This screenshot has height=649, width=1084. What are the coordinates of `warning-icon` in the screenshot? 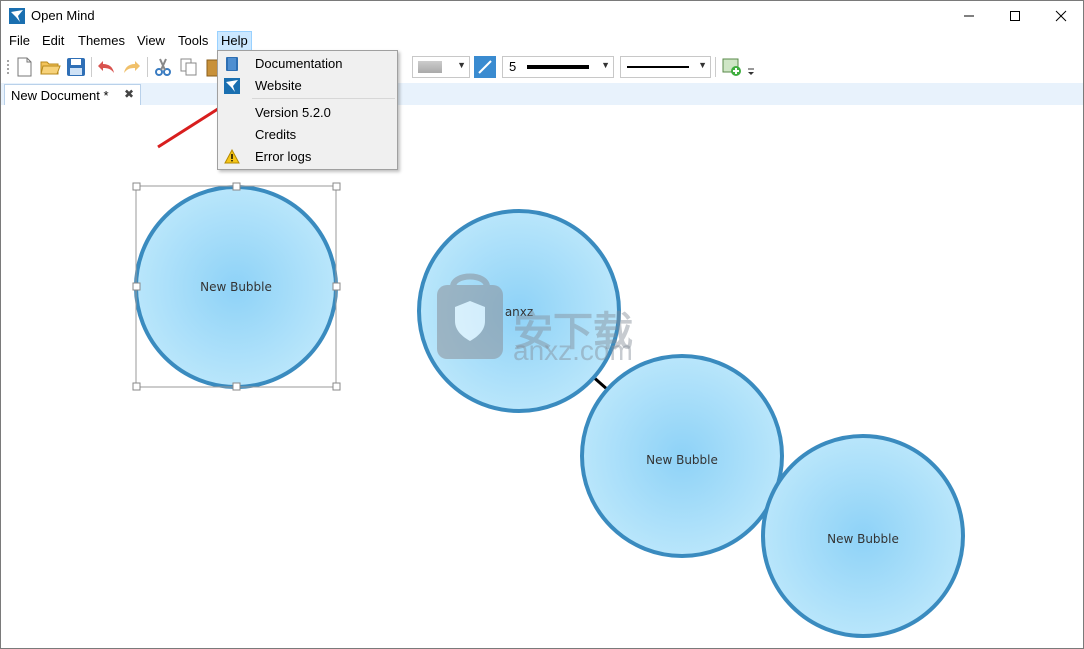 It's located at (232, 156).